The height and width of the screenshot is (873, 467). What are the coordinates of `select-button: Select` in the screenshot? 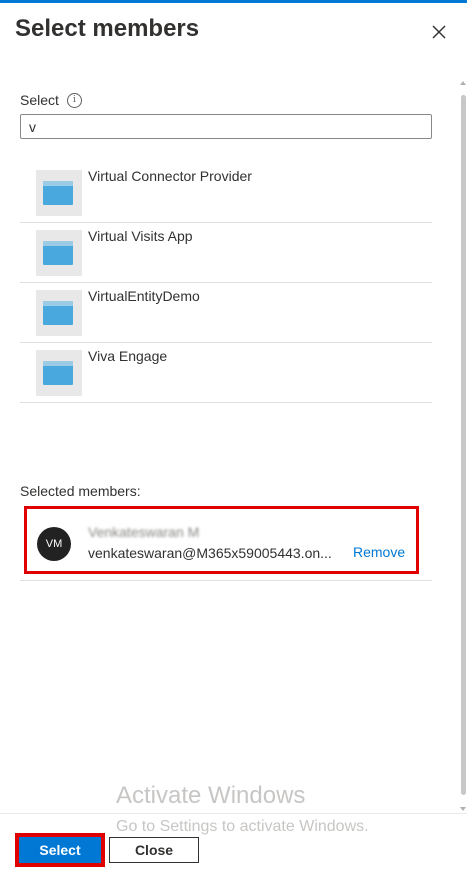 It's located at (60, 850).